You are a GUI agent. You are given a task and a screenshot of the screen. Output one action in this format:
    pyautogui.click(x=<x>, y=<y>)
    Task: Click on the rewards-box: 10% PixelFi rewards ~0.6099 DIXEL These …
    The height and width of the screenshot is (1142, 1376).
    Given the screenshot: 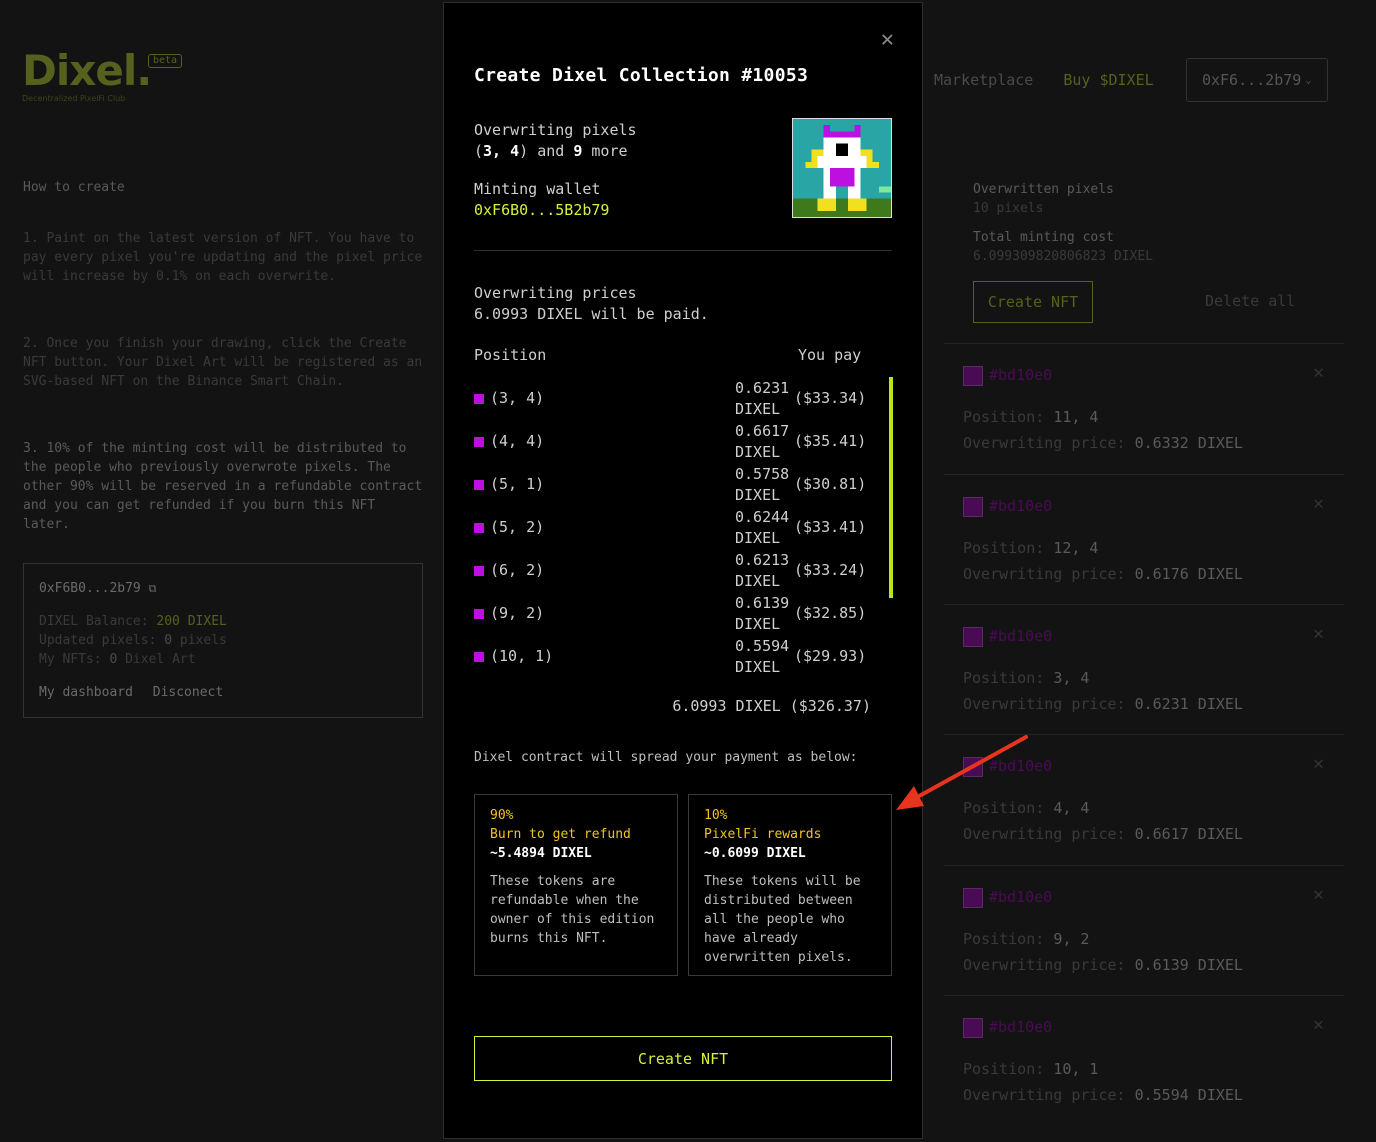 What is the action you would take?
    pyautogui.click(x=790, y=885)
    